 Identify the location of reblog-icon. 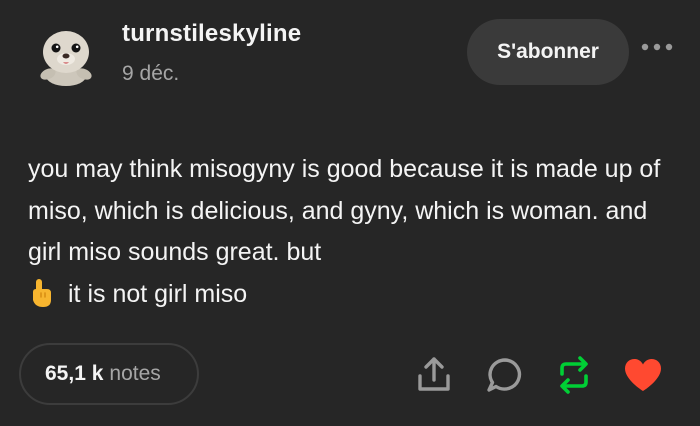
(574, 375).